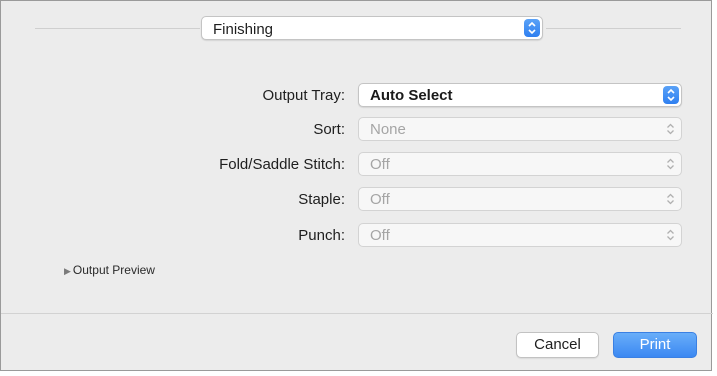 Image resolution: width=717 pixels, height=376 pixels. I want to click on staple-popup: Off, so click(520, 199).